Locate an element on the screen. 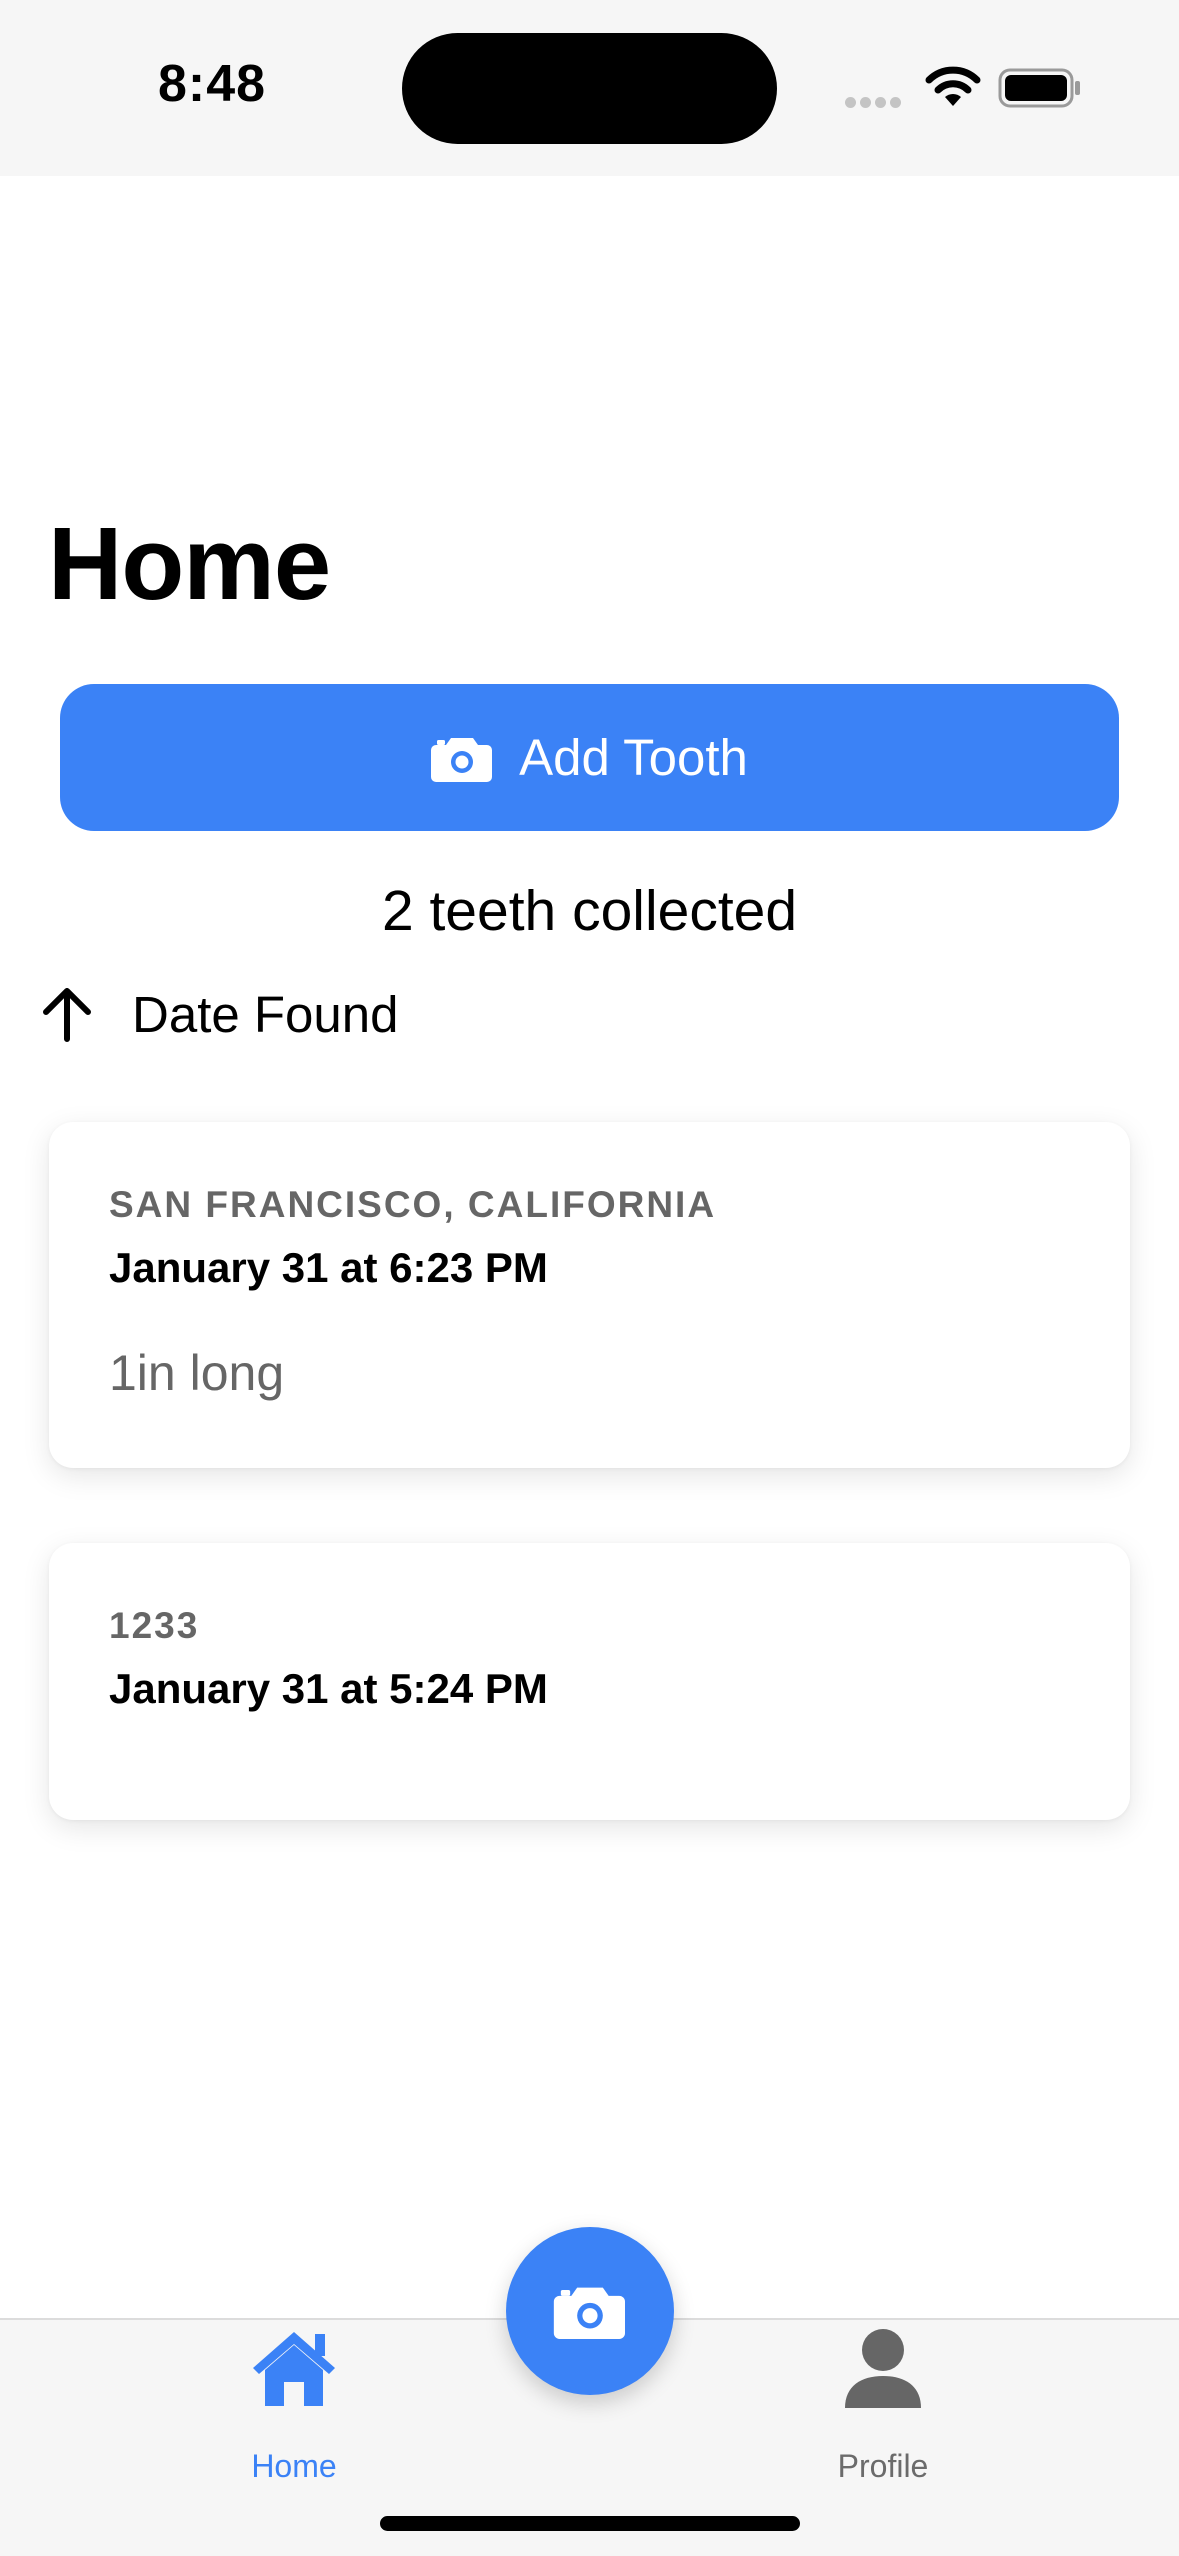 The image size is (1179, 2556). card-length: 1in long is located at coordinates (197, 1373).